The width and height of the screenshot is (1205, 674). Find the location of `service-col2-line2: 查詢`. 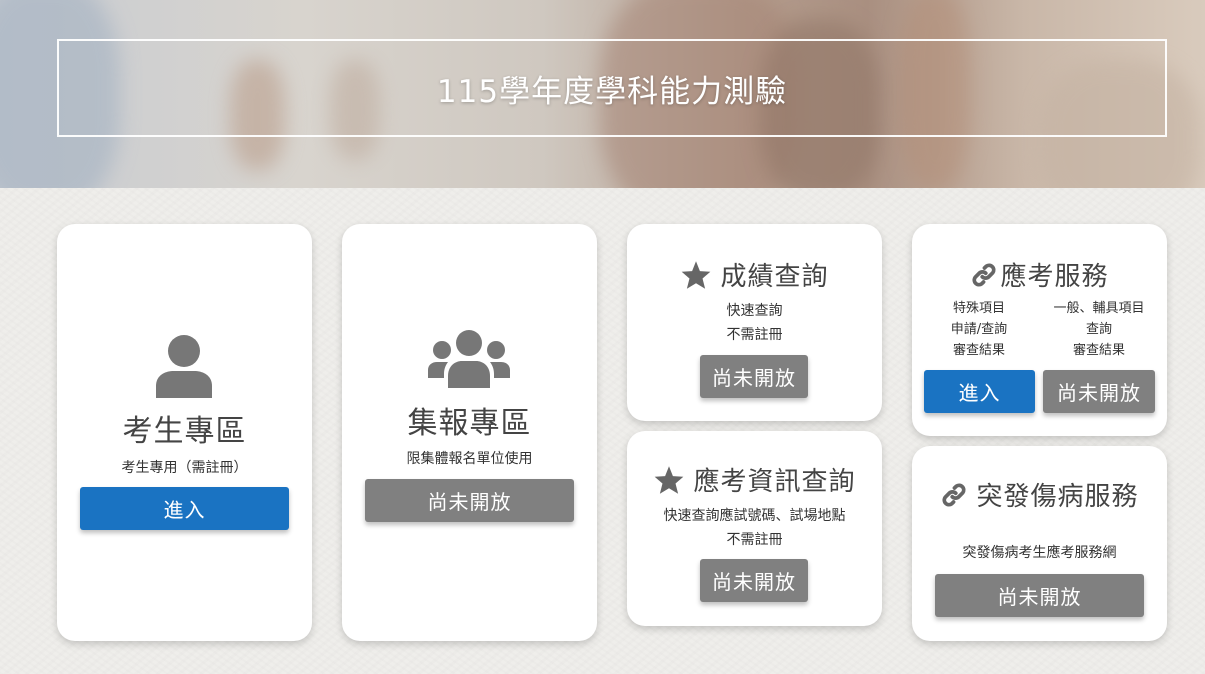

service-col2-line2: 查詢 is located at coordinates (1098, 329).